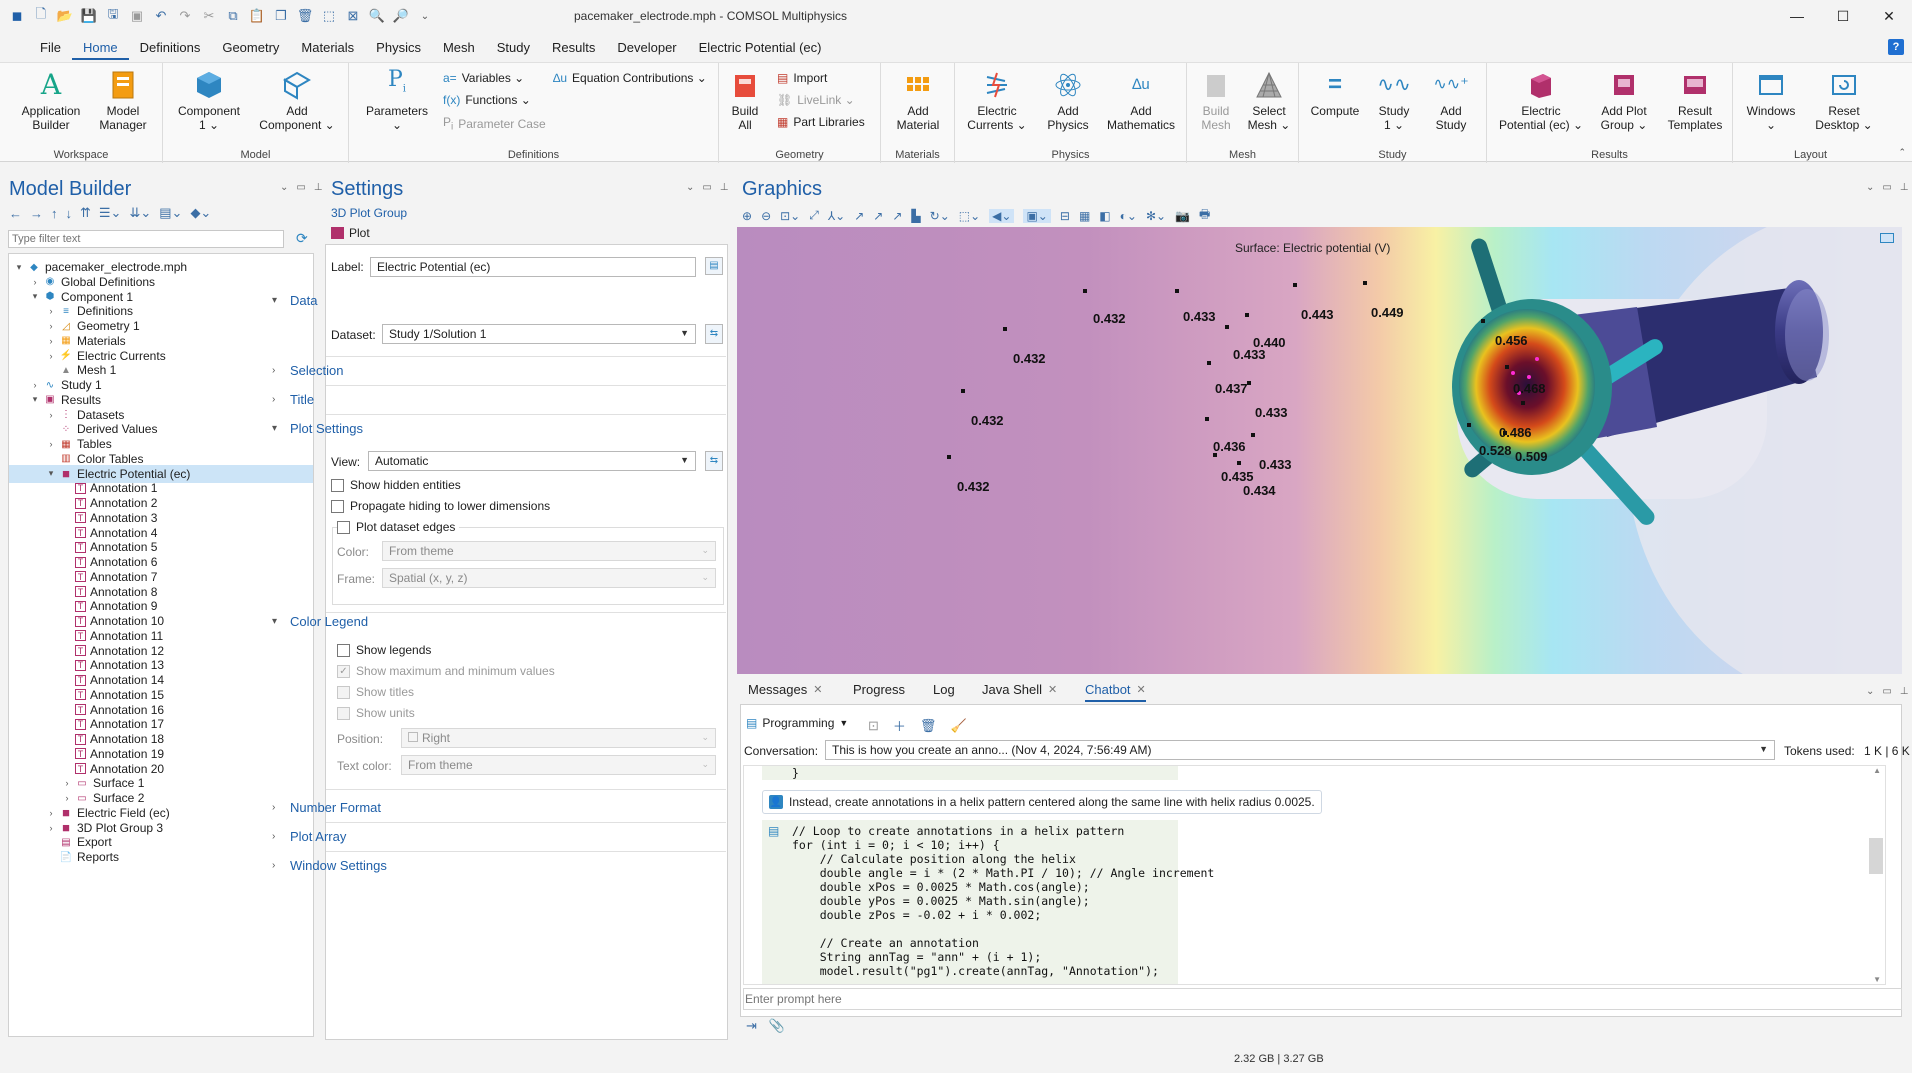  What do you see at coordinates (307, 370) in the screenshot?
I see `section-selection: › Selection` at bounding box center [307, 370].